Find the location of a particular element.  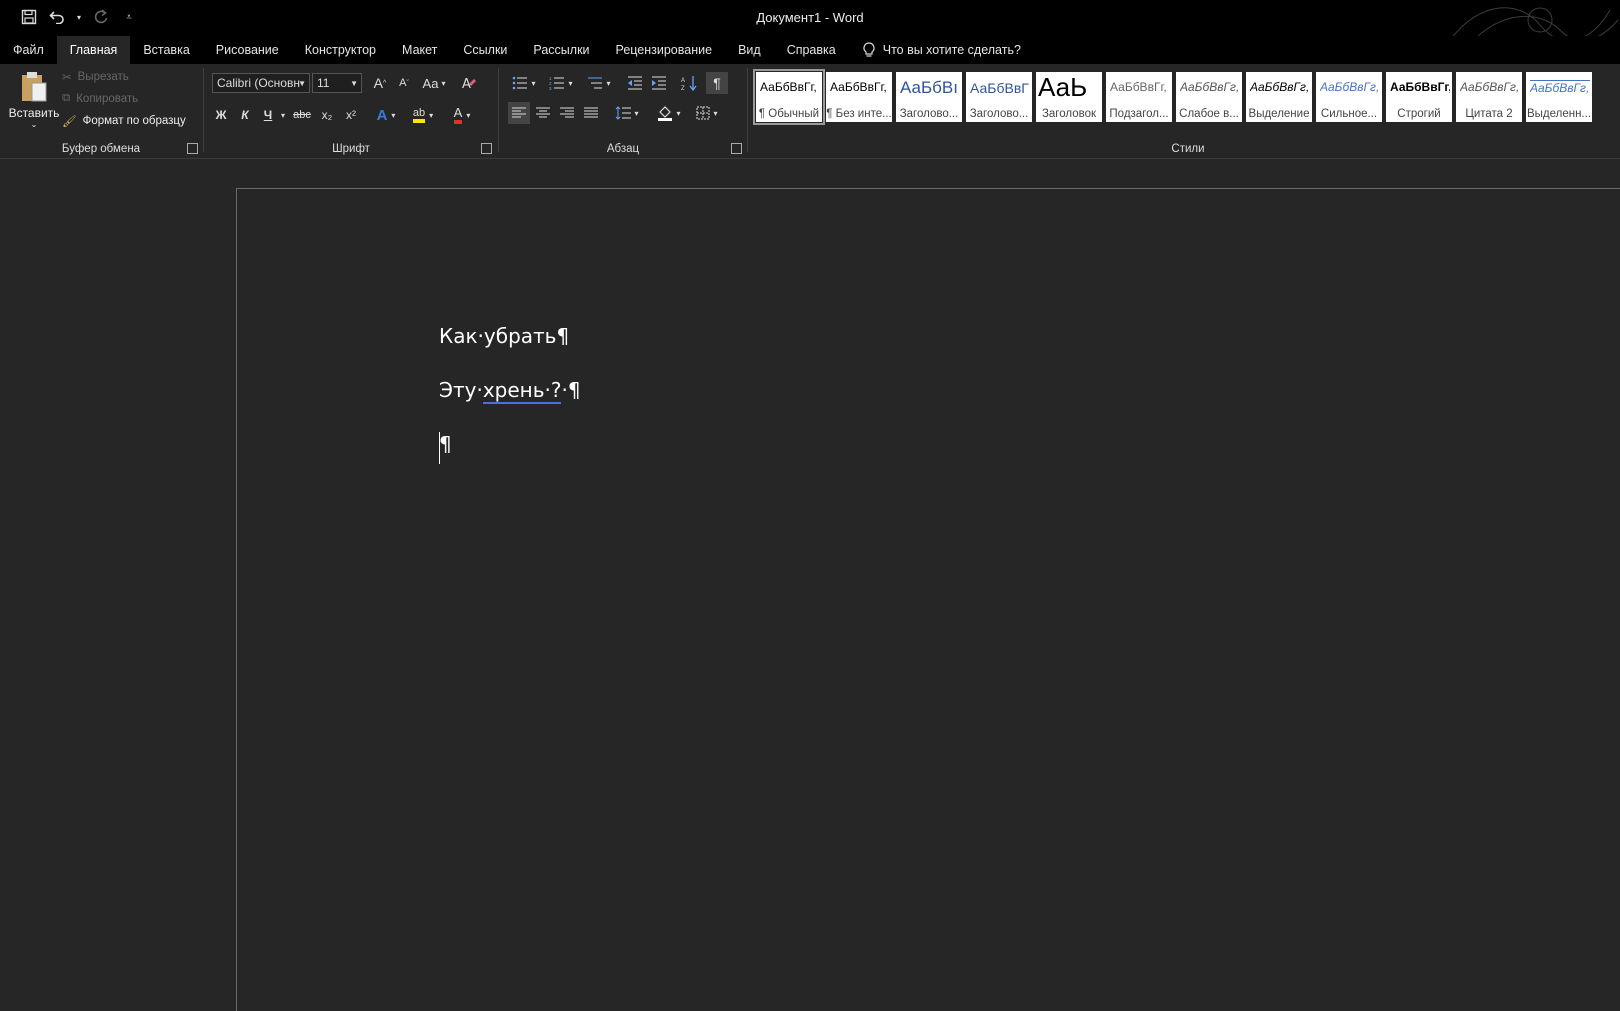

sort-button: AZ is located at coordinates (689, 83).